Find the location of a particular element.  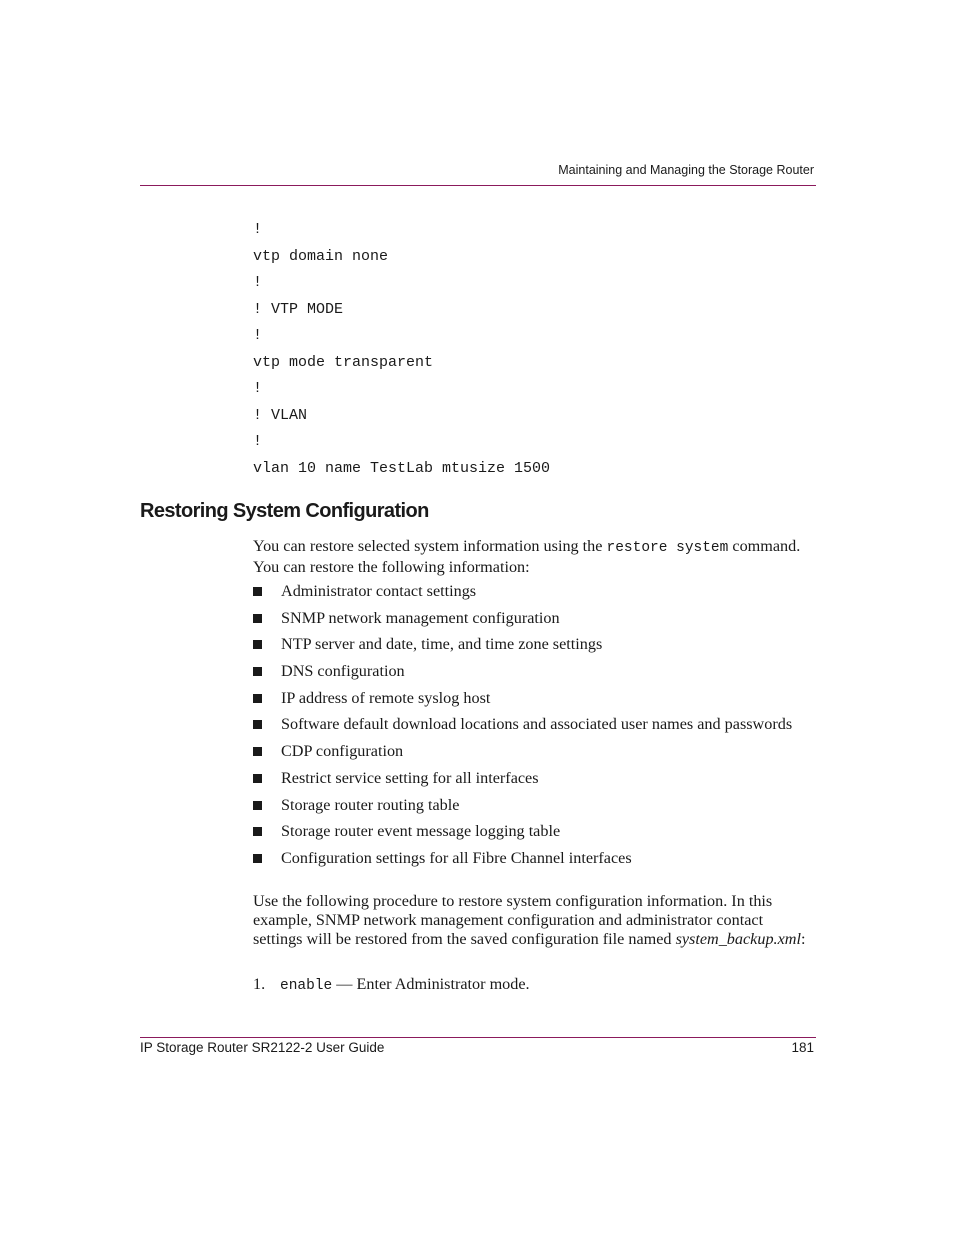

footer-rule is located at coordinates (478, 1037).